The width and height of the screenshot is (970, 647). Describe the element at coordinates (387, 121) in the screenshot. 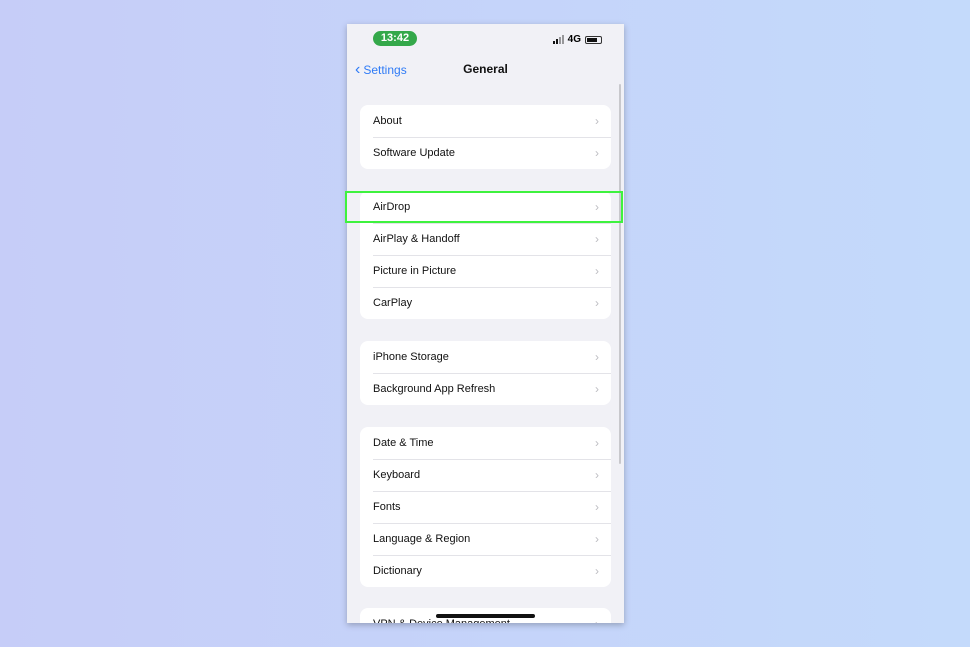

I see `list-item-label: About` at that location.